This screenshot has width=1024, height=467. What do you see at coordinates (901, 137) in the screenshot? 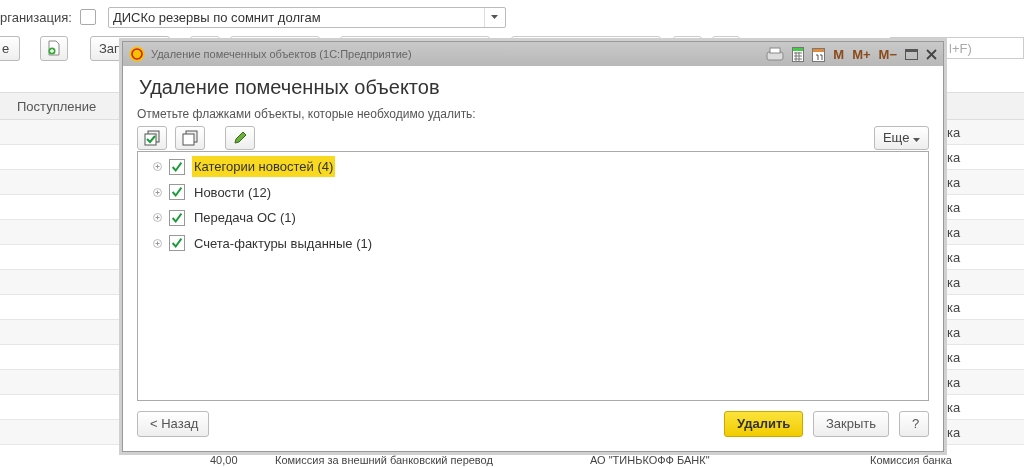
I see `more-button: Еще` at bounding box center [901, 137].